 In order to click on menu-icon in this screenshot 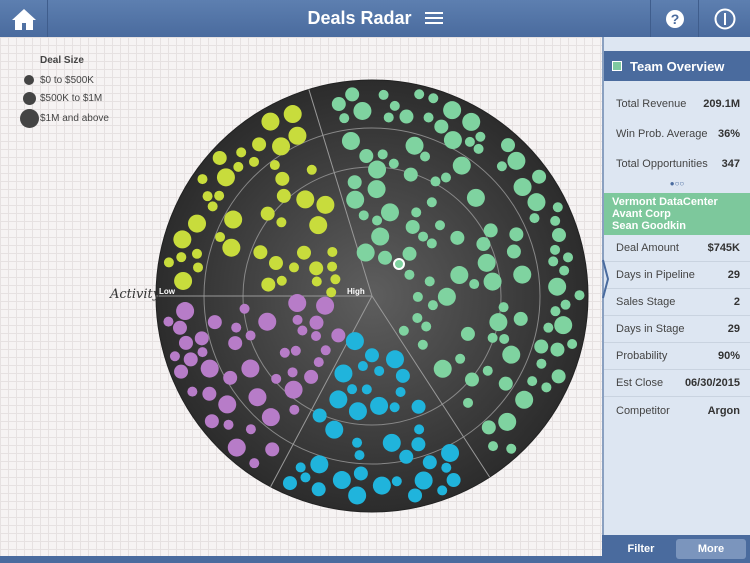, I will do `click(433, 19)`.